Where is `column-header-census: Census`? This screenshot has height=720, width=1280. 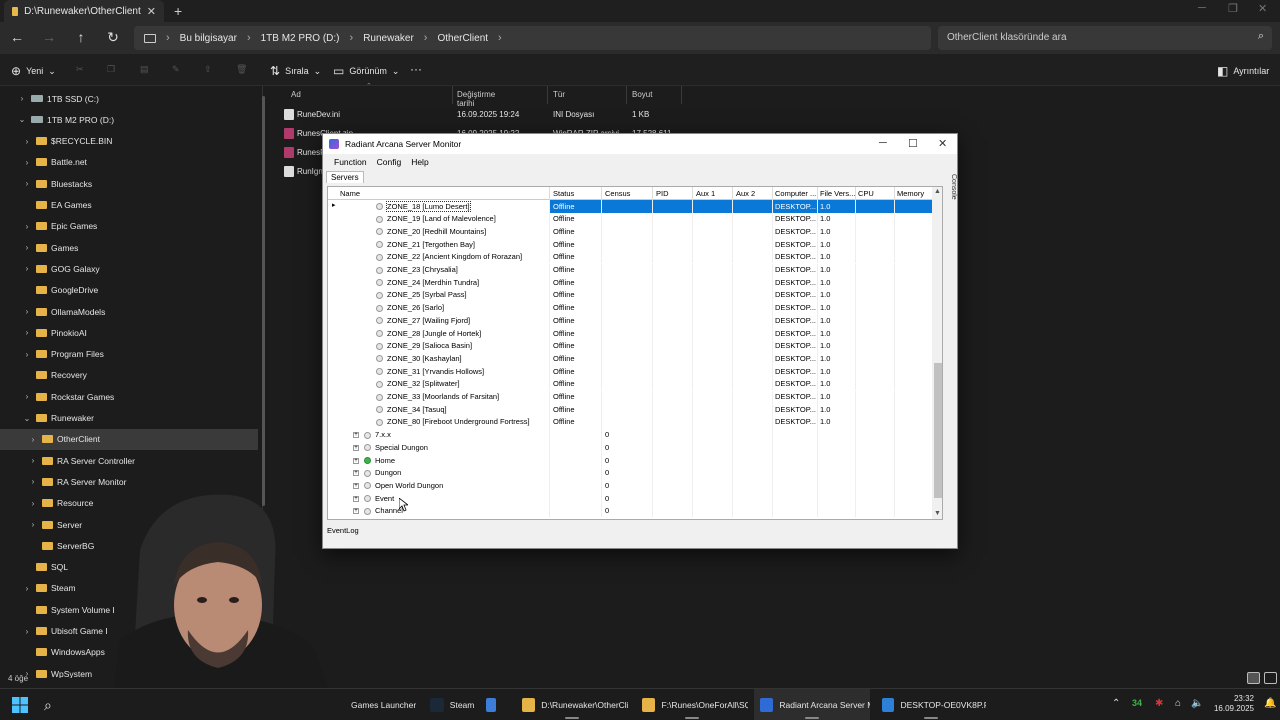 column-header-census: Census is located at coordinates (617, 193).